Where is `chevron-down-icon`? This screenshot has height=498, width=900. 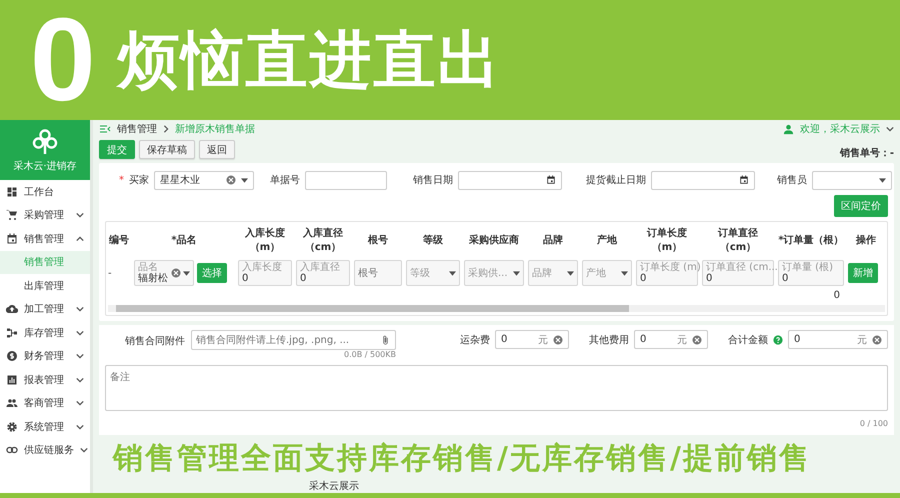 chevron-down-icon is located at coordinates (890, 129).